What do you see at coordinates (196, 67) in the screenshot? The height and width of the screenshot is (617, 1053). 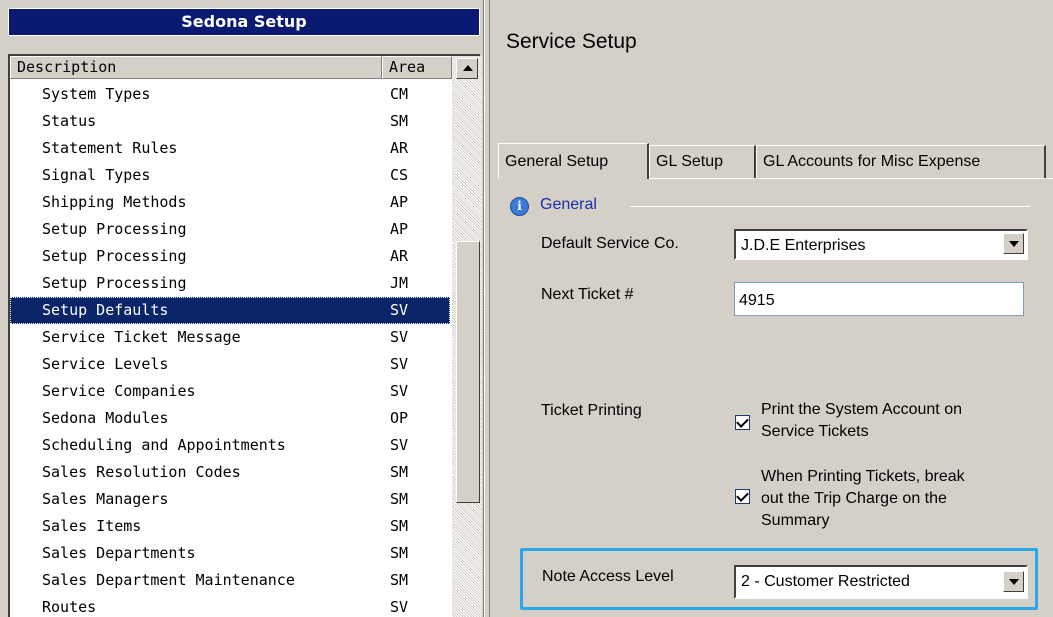 I see `column-header-description: Description` at bounding box center [196, 67].